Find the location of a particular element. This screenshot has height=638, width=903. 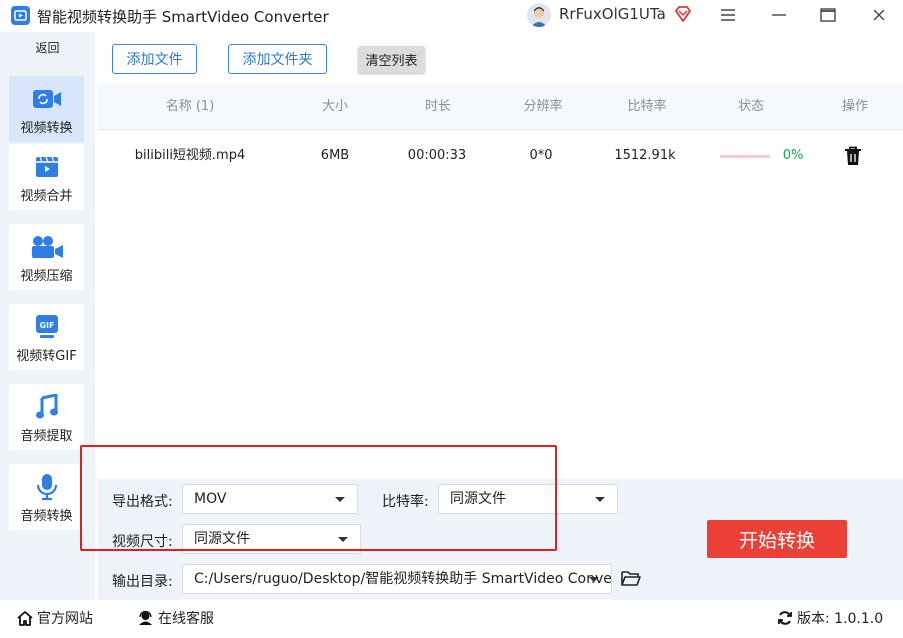

file-name: bilibili短视频.mp4 is located at coordinates (190, 155).